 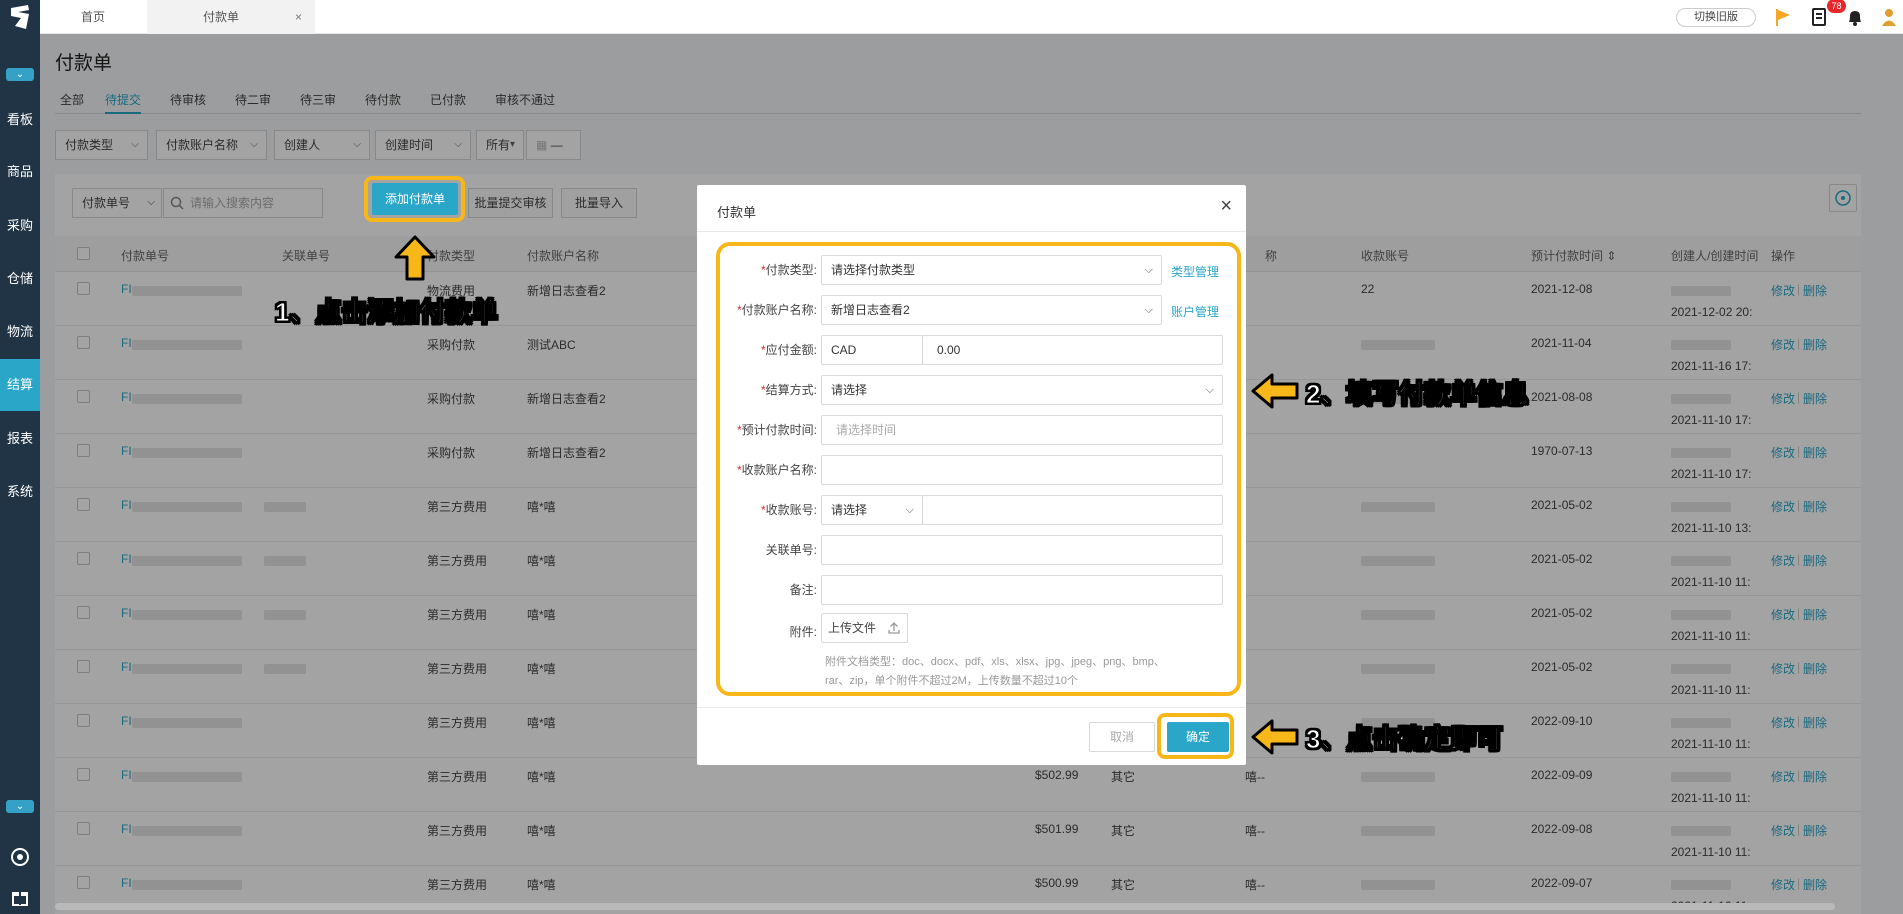 I want to click on sidebar-item-settlement: 结算, so click(x=20, y=385).